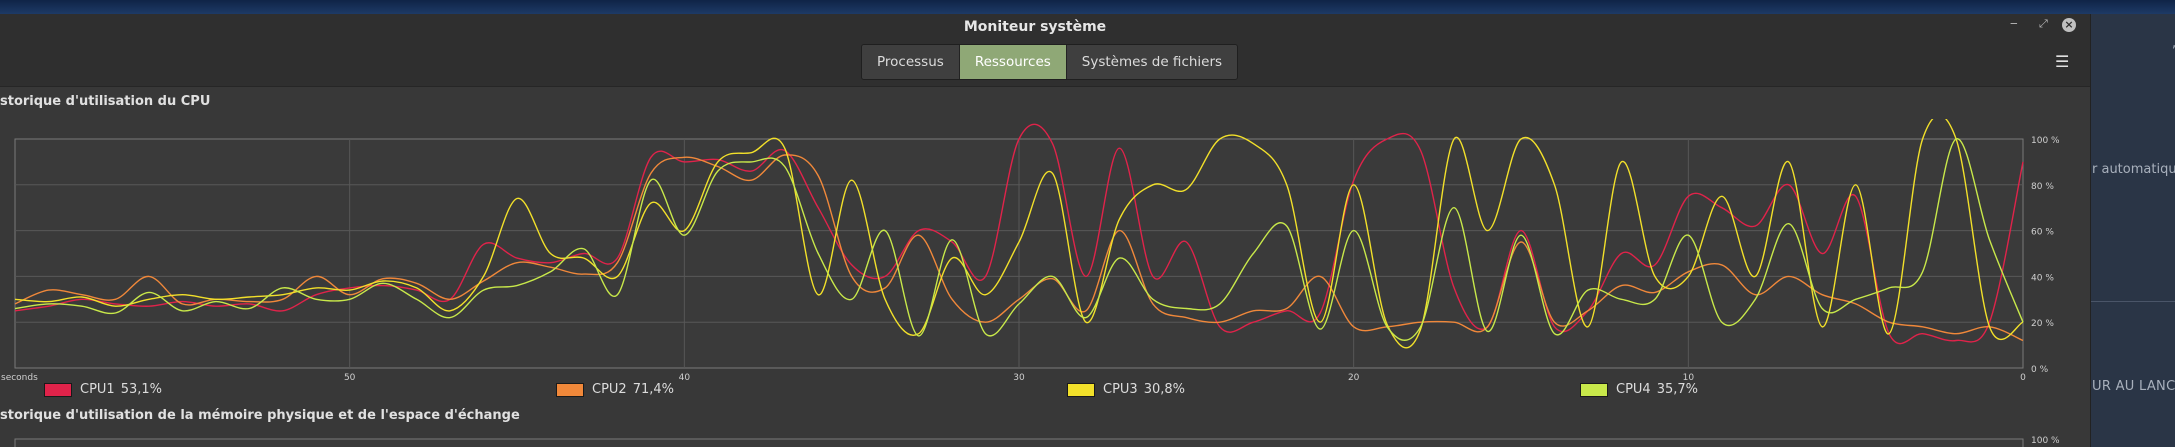 The image size is (2175, 447). I want to click on background-separator, so click(2132, 301).